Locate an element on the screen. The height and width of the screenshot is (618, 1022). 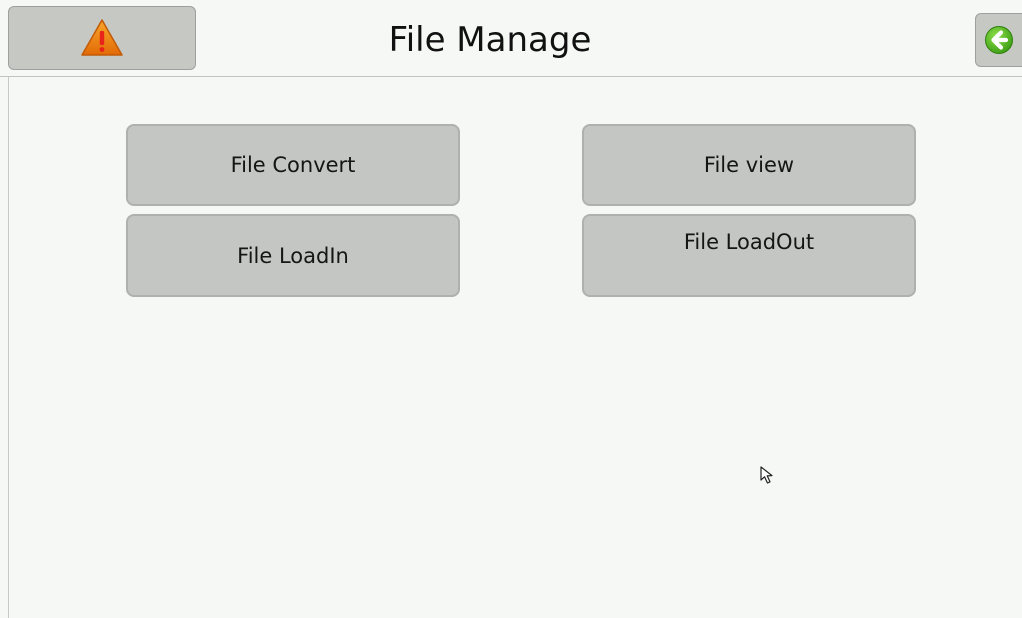
back-arrow-icon is located at coordinates (999, 40).